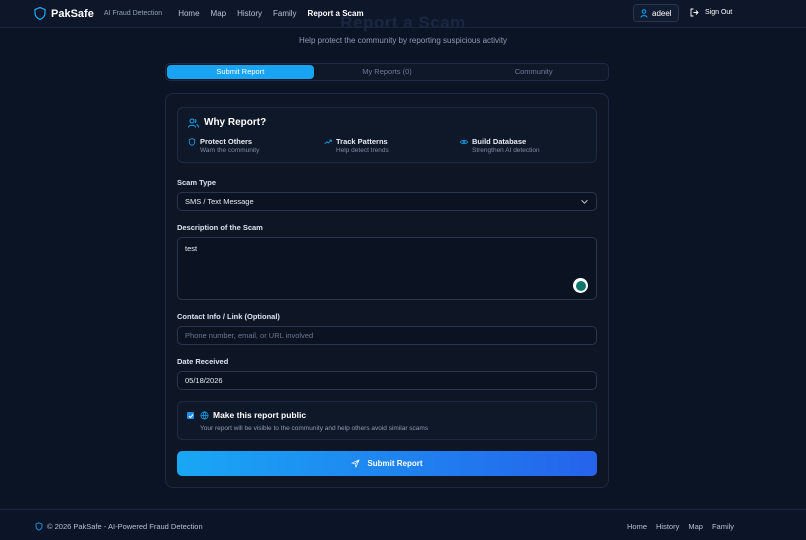  What do you see at coordinates (362, 150) in the screenshot?
I see `benefit-subtitle: Help detect trends` at bounding box center [362, 150].